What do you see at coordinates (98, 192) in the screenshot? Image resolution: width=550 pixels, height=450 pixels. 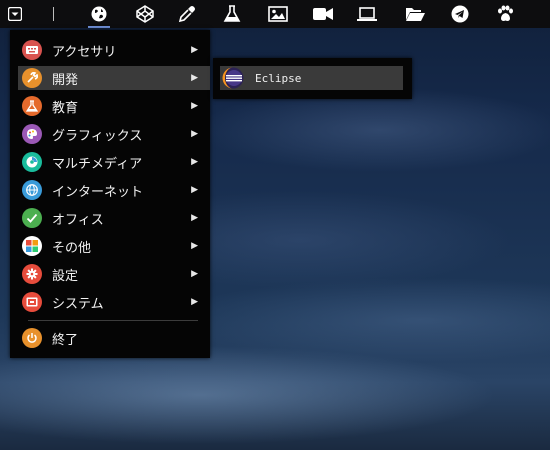 I see `menu-item-label: インターネット` at bounding box center [98, 192].